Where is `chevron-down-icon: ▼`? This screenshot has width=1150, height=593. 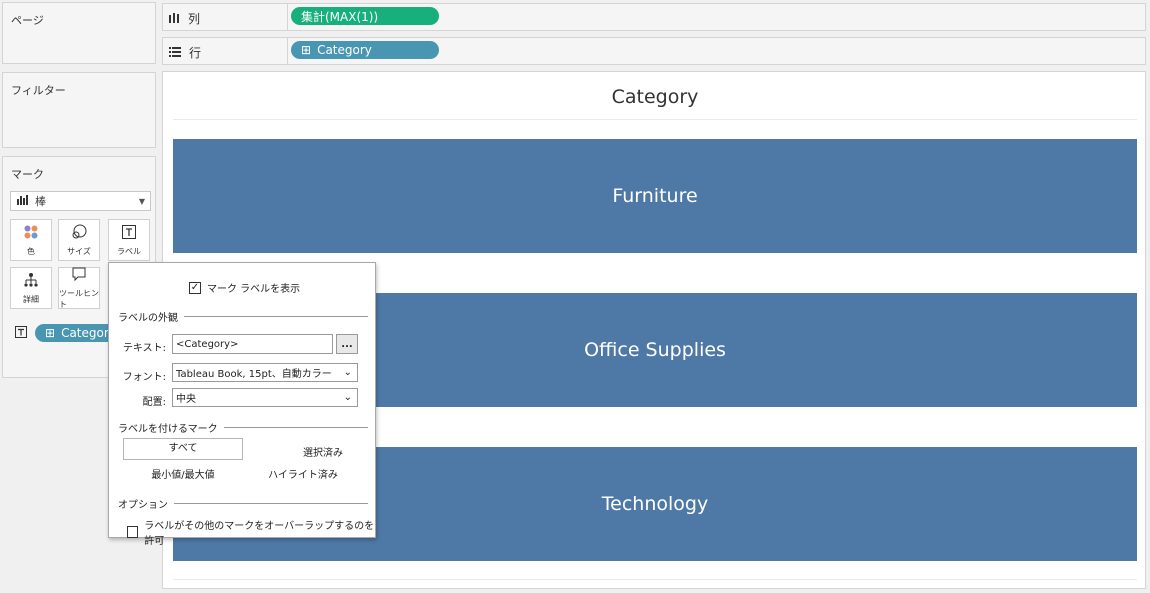
chevron-down-icon: ▼ is located at coordinates (141, 201).